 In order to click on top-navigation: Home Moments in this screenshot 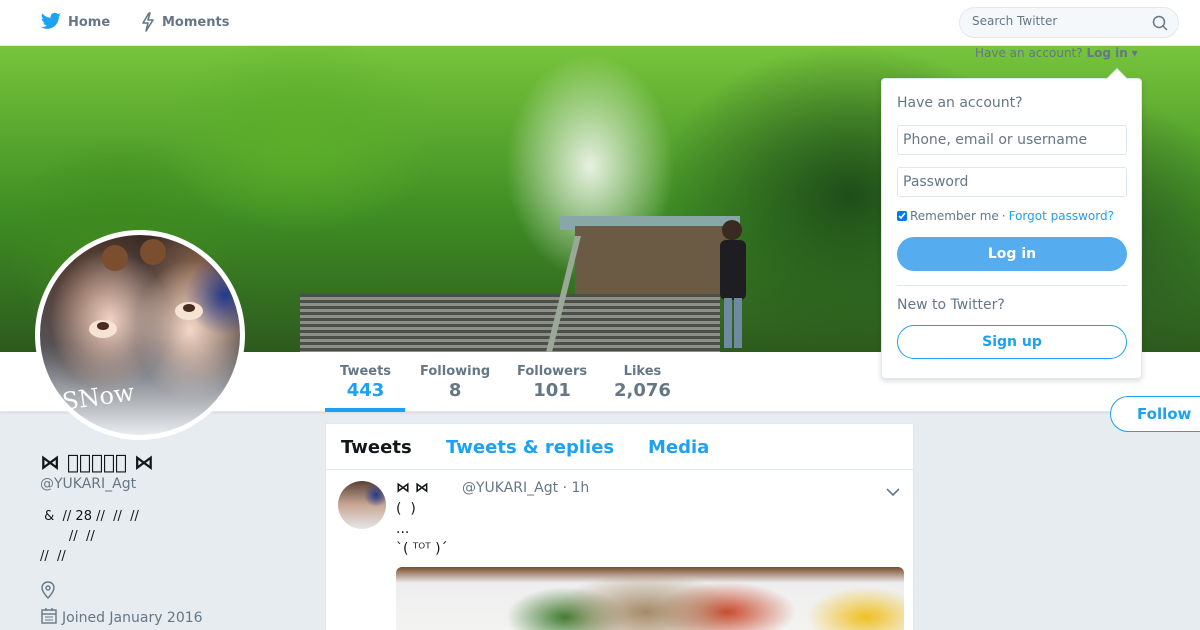, I will do `click(600, 23)`.